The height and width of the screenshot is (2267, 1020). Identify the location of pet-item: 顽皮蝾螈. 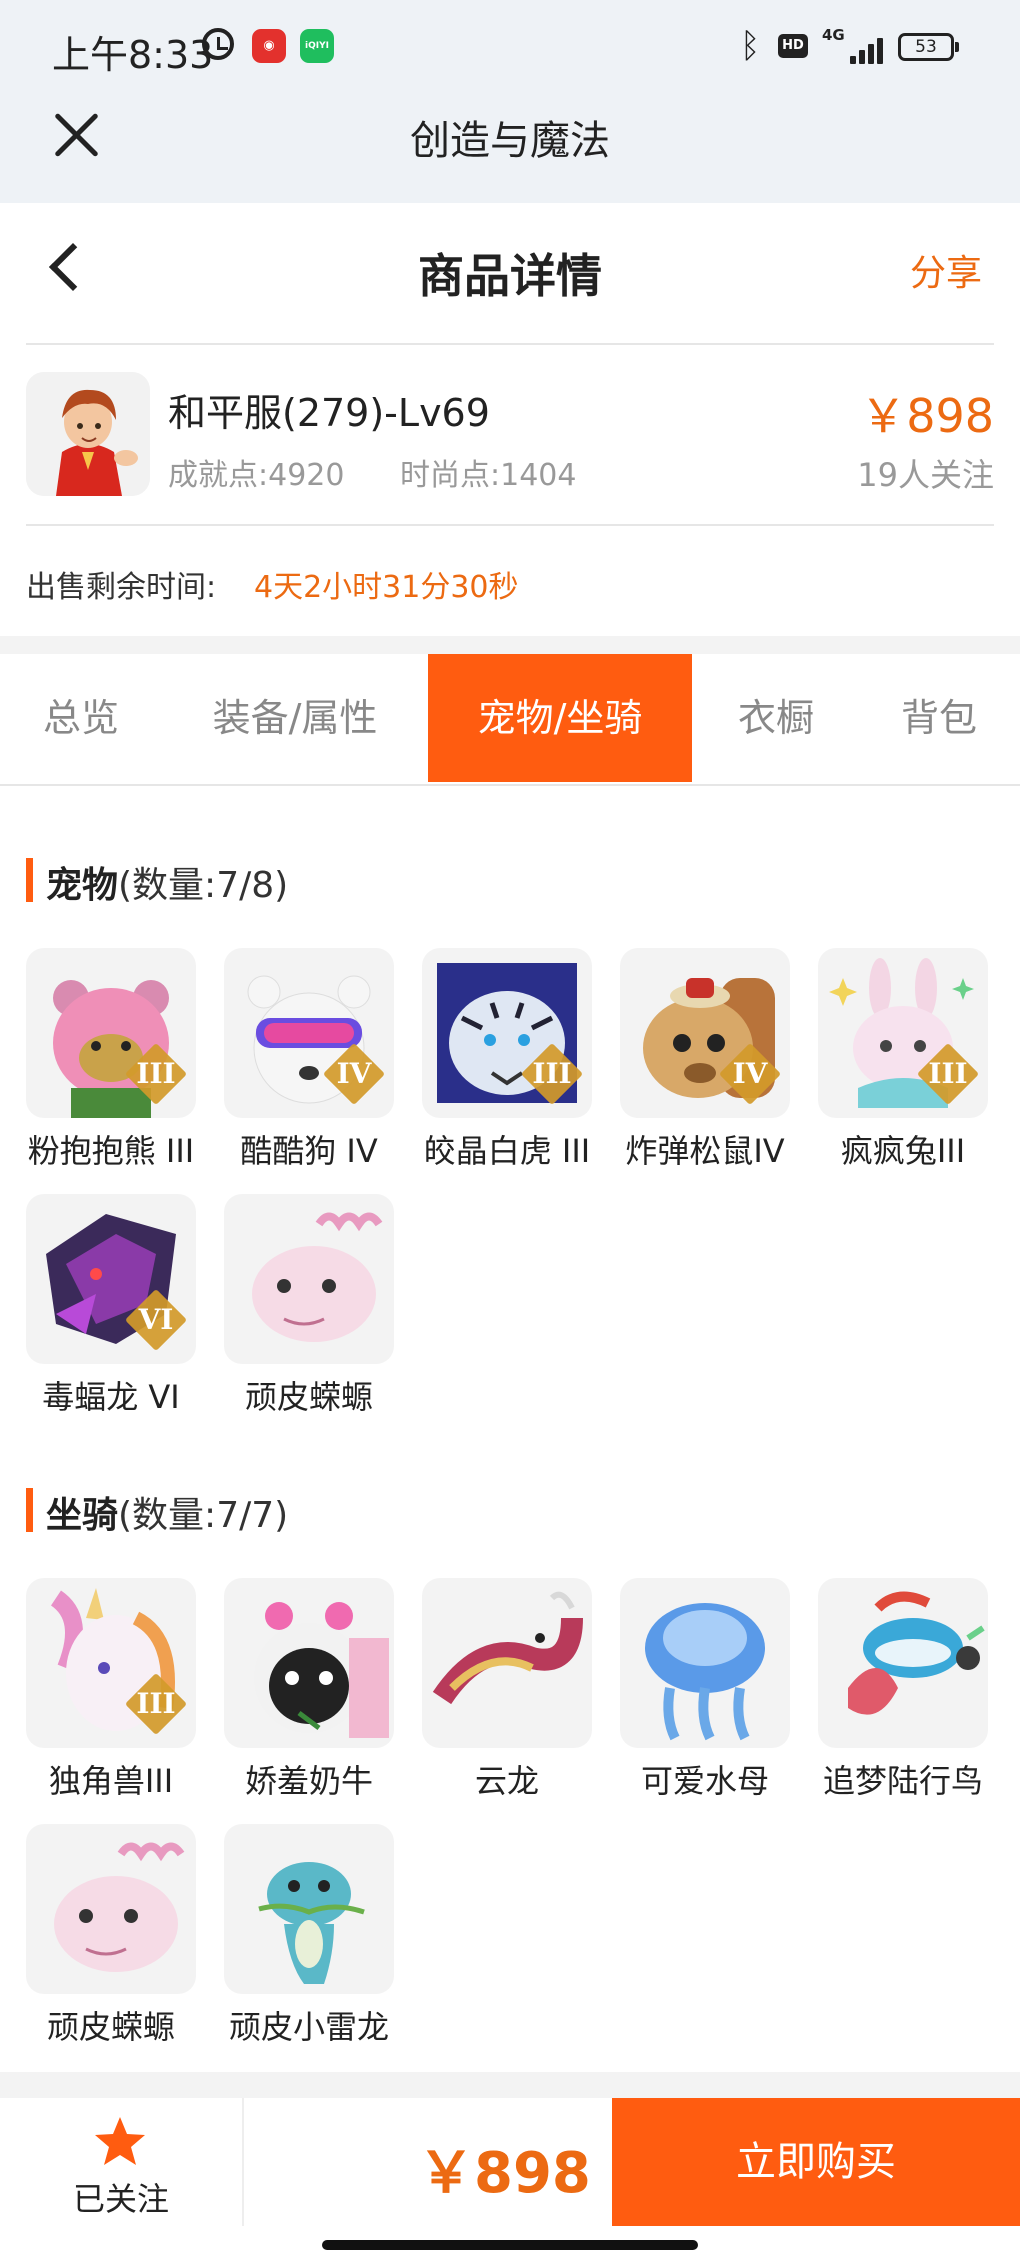
(309, 1306).